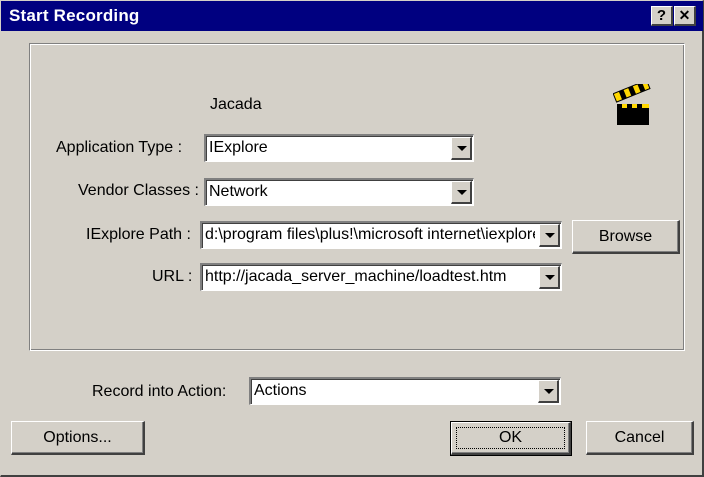  Describe the element at coordinates (159, 391) in the screenshot. I see `record-into-action-label: Record into Action:` at that location.